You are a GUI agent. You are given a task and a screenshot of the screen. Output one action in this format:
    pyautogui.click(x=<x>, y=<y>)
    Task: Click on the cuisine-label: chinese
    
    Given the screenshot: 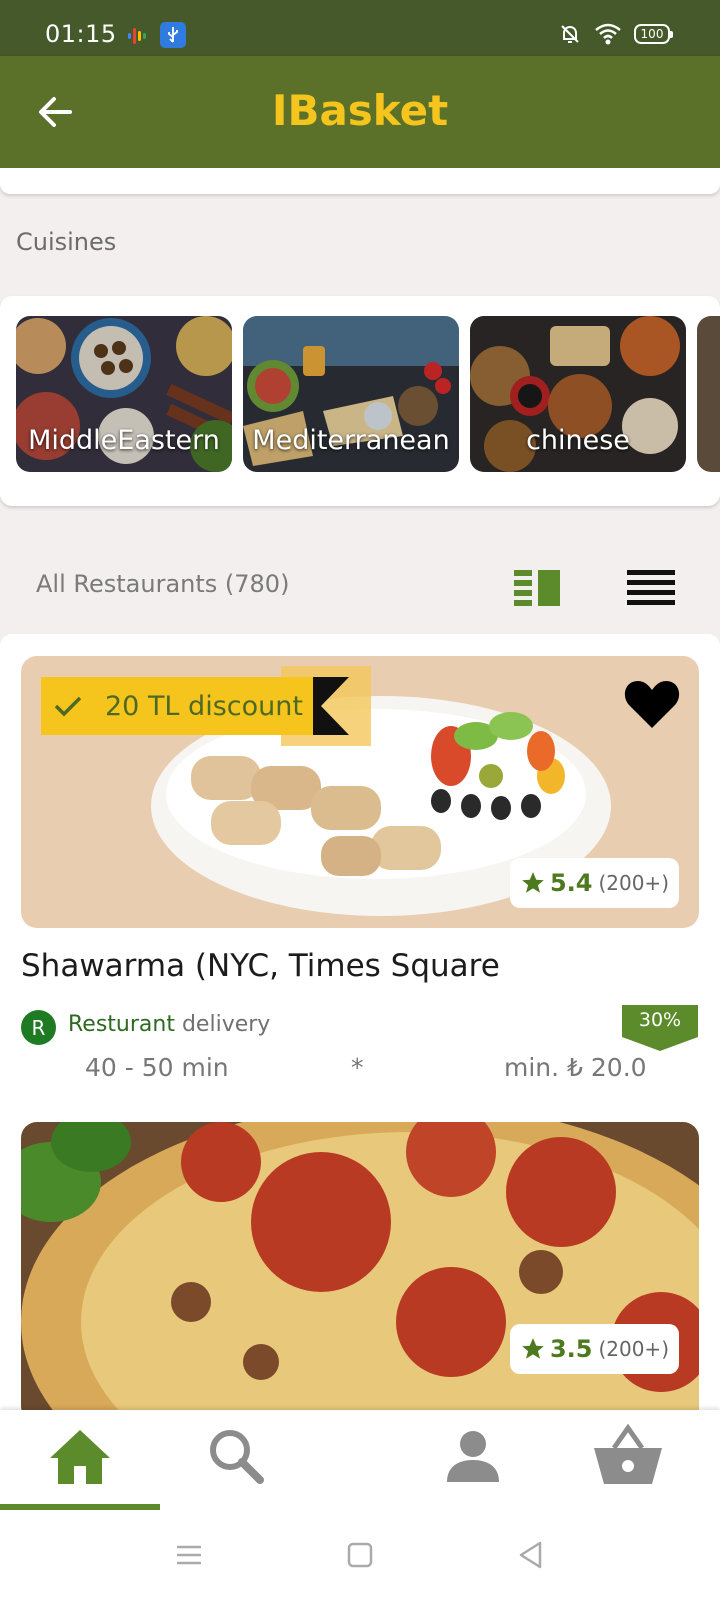 What is the action you would take?
    pyautogui.click(x=578, y=440)
    